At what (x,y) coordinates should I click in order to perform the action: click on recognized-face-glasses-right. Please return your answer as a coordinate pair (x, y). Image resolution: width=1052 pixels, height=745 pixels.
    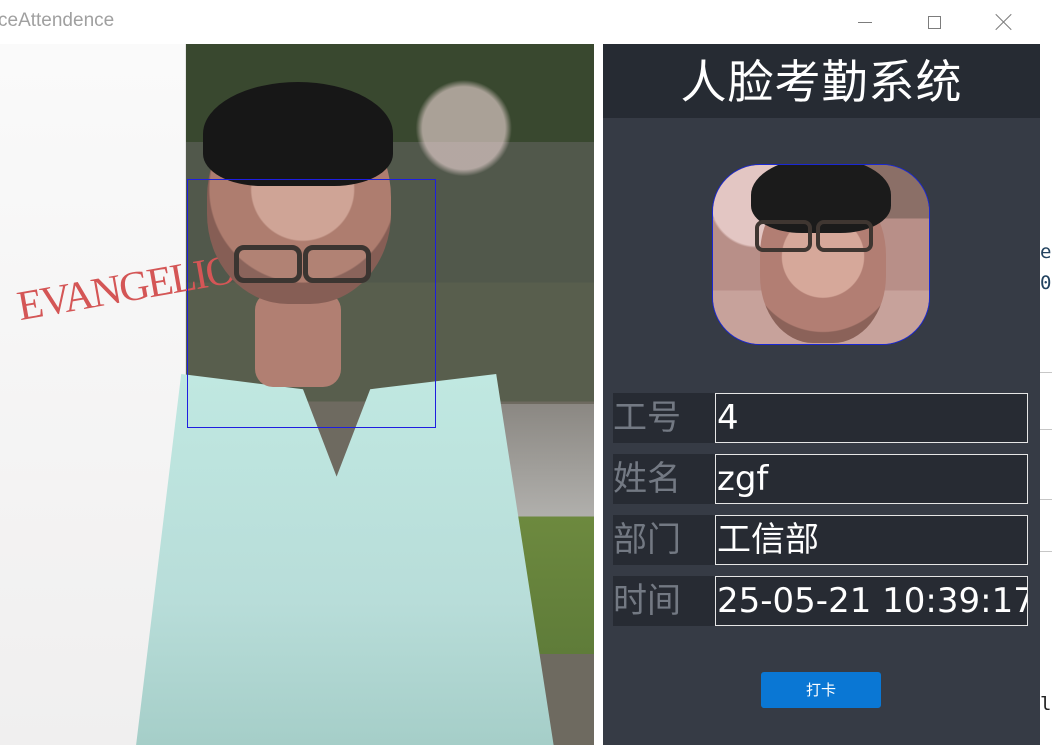
    Looking at the image, I should click on (844, 236).